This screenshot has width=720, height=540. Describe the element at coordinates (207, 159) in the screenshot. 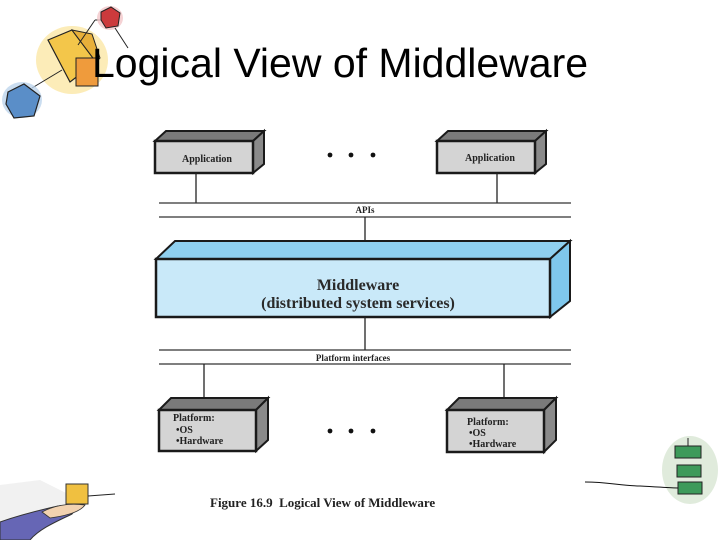

I see `application-label-1: Application` at that location.